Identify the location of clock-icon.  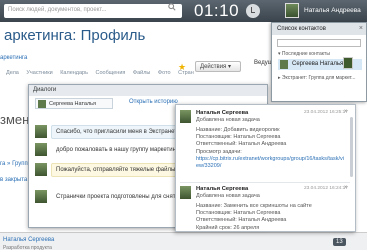
(253, 11).